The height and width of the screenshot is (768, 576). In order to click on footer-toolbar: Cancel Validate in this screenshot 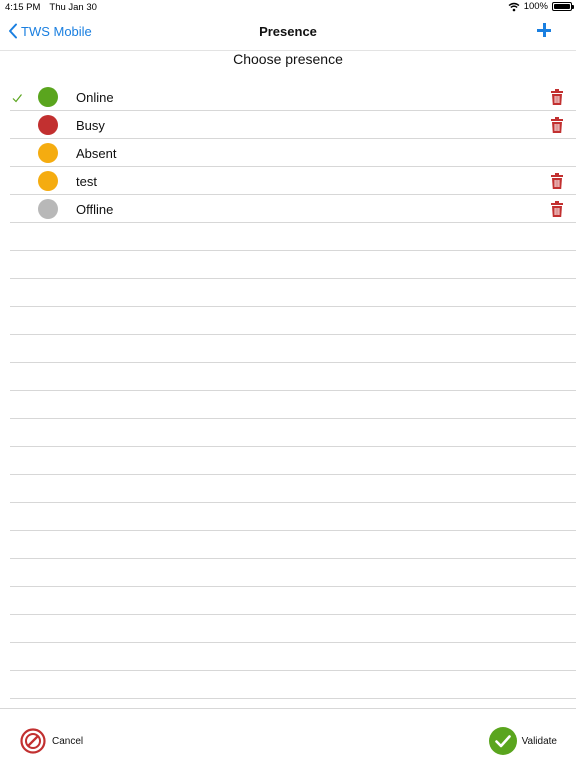, I will do `click(288, 738)`.